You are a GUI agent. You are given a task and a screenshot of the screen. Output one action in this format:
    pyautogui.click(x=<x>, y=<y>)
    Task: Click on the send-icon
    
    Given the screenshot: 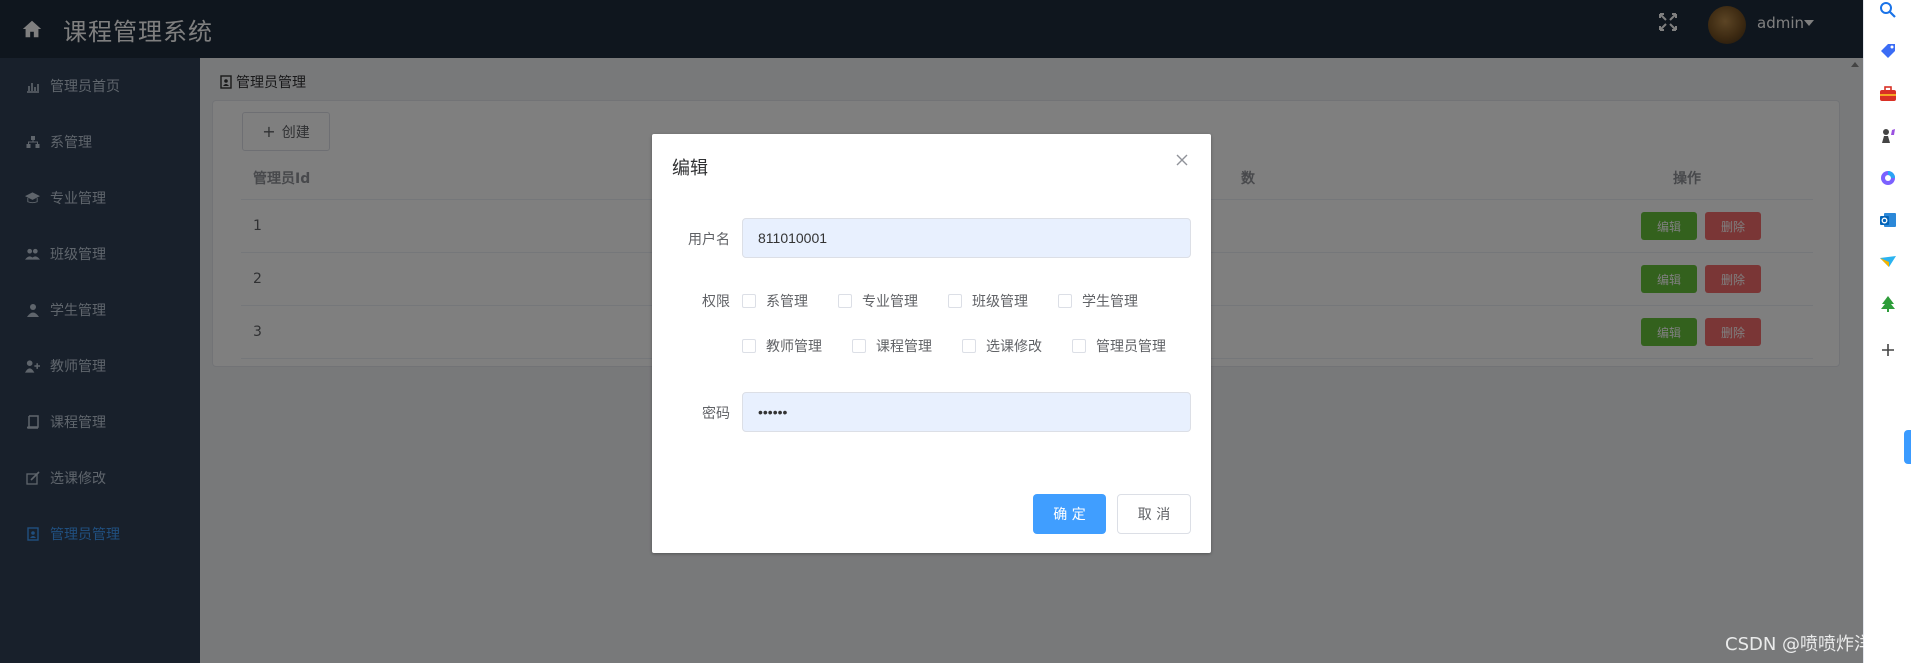 What is the action you would take?
    pyautogui.click(x=1888, y=262)
    